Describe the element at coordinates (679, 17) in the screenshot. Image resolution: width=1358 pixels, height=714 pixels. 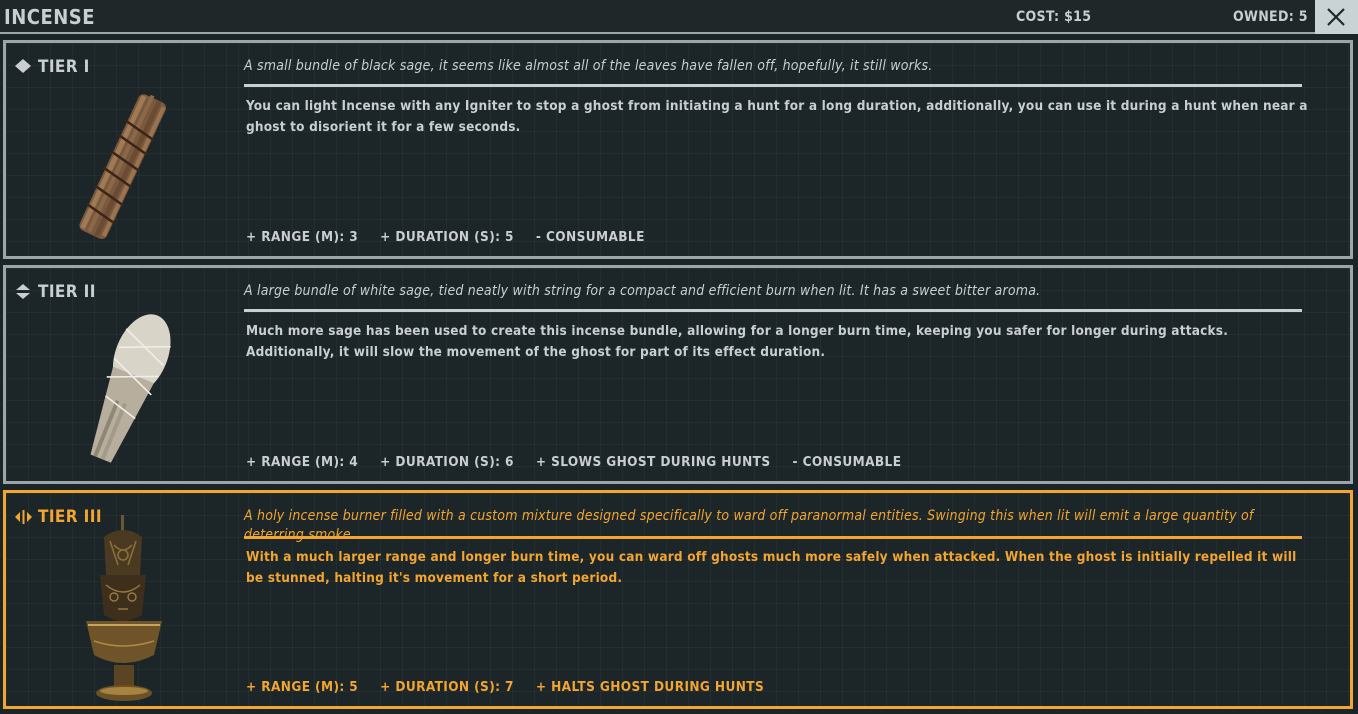
I see `header-bar: INCENSE COST: $15 OWNED: 5` at that location.